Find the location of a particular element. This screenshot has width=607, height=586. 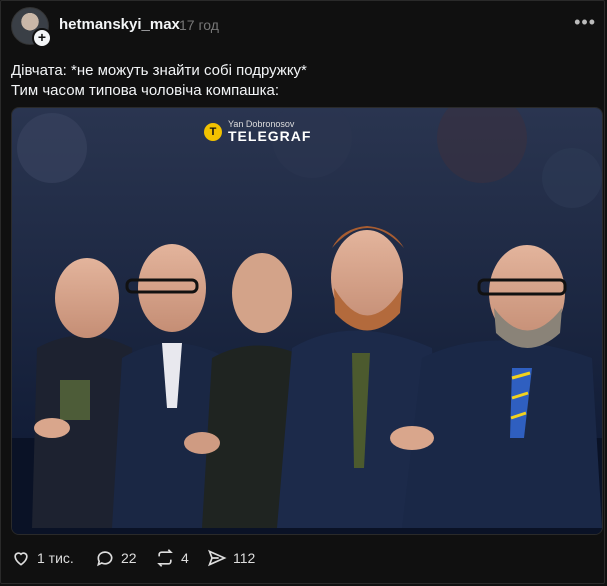

comment-icon is located at coordinates (105, 559).